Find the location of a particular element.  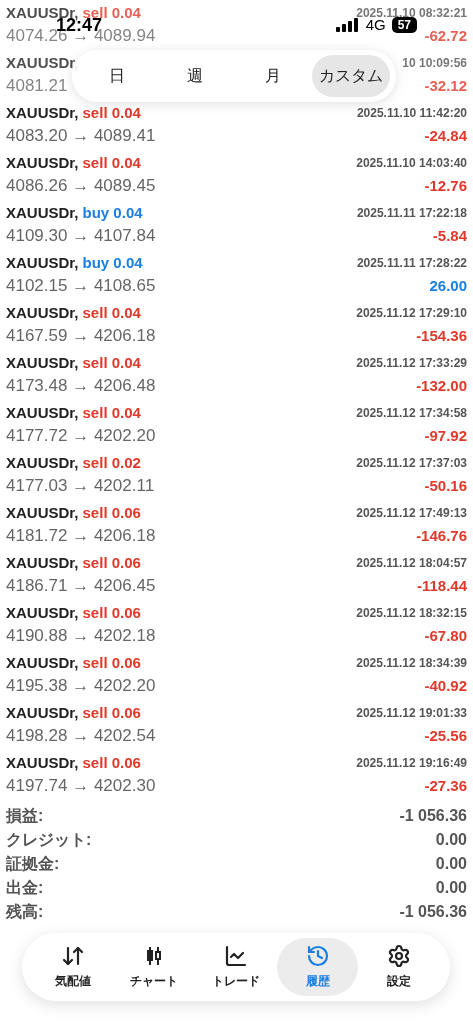

deal-time: 2025.11.12 17:29:10 is located at coordinates (411, 313).